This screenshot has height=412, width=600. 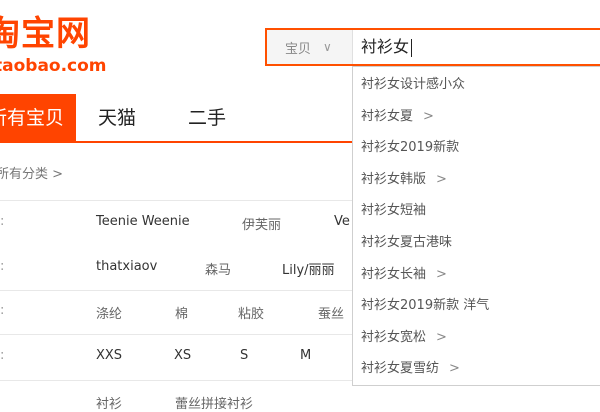 I want to click on style-option: 蕾丝拼接衬衫, so click(x=214, y=402).